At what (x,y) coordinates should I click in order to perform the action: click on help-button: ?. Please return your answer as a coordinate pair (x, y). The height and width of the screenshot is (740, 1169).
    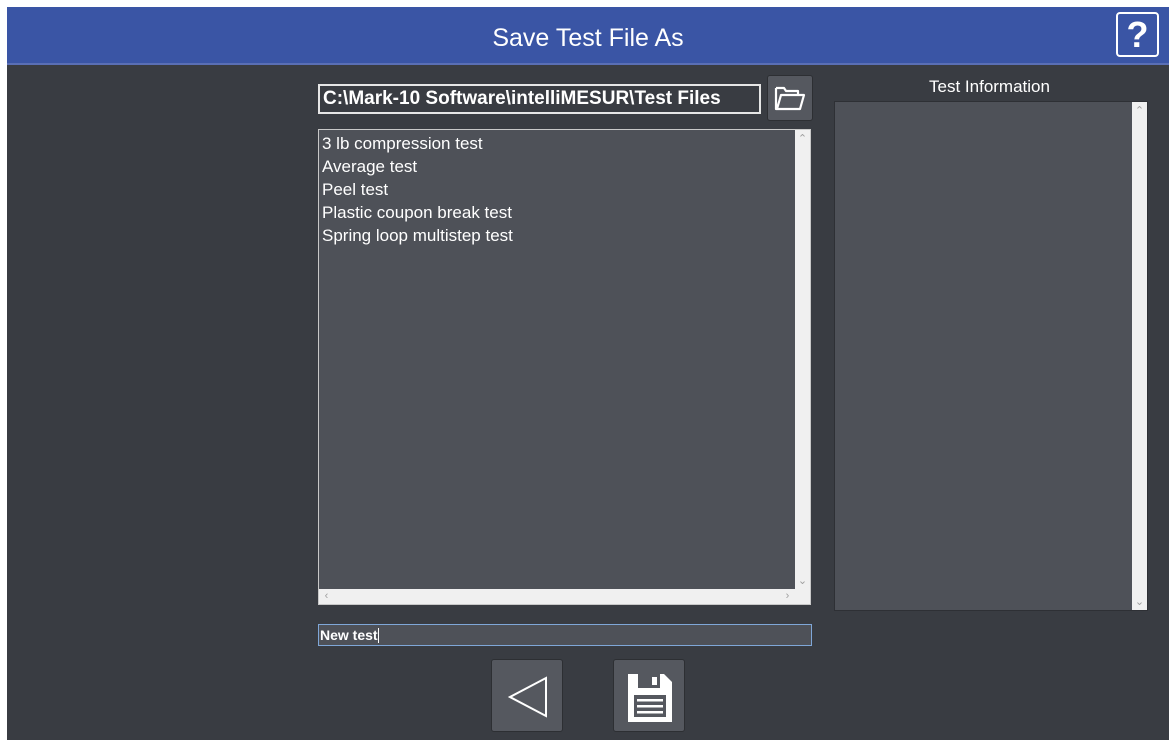
    Looking at the image, I should click on (1137, 34).